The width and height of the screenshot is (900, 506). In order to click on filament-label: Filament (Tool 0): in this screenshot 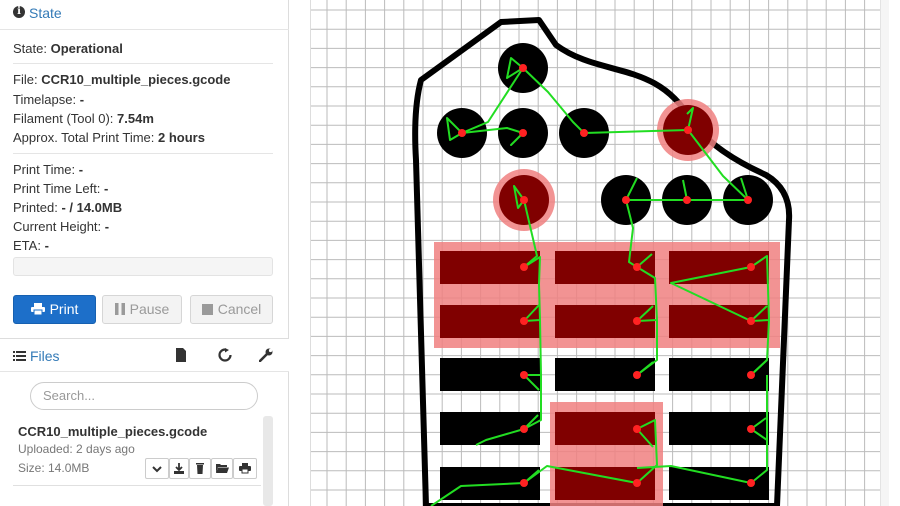, I will do `click(63, 118)`.